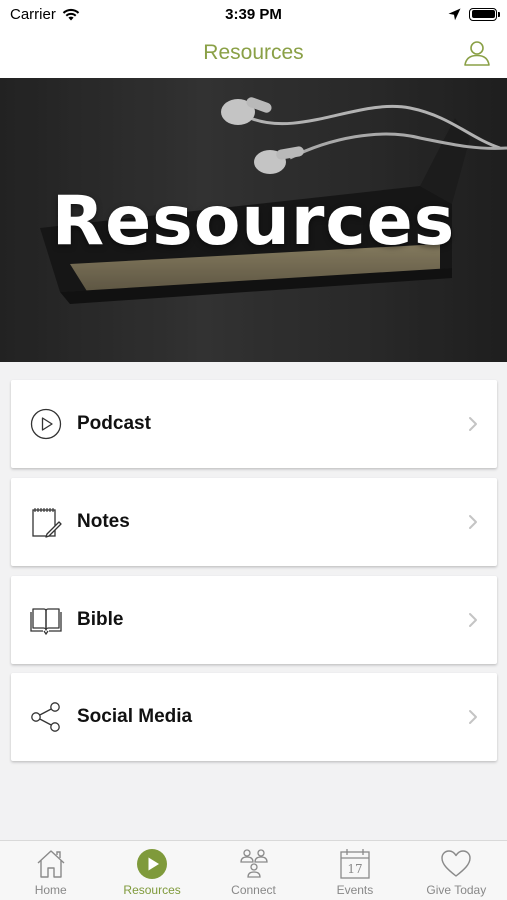 The width and height of the screenshot is (507, 900). Describe the element at coordinates (51, 864) in the screenshot. I see `home-icon` at that location.